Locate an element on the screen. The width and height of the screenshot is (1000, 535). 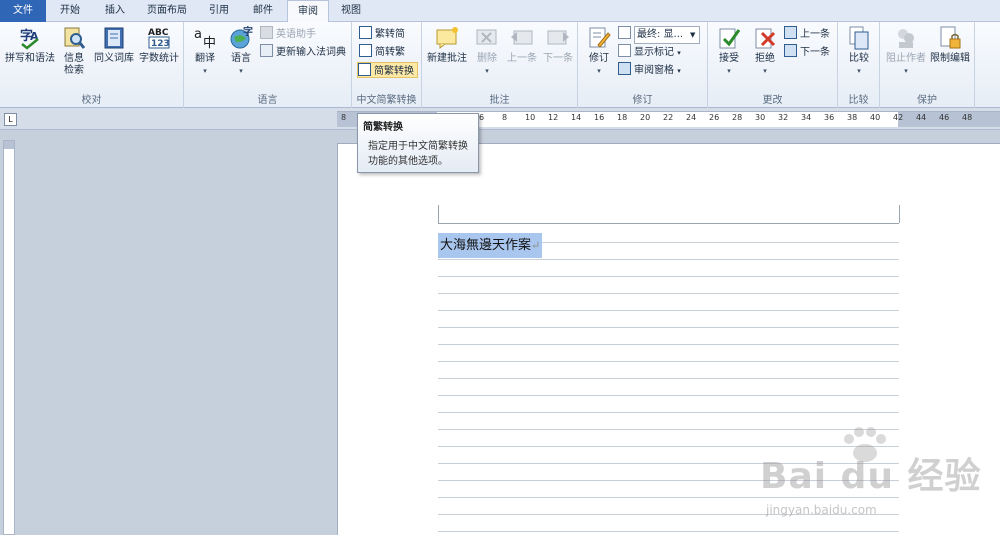
research-label-2: 检索 is located at coordinates (74, 70).